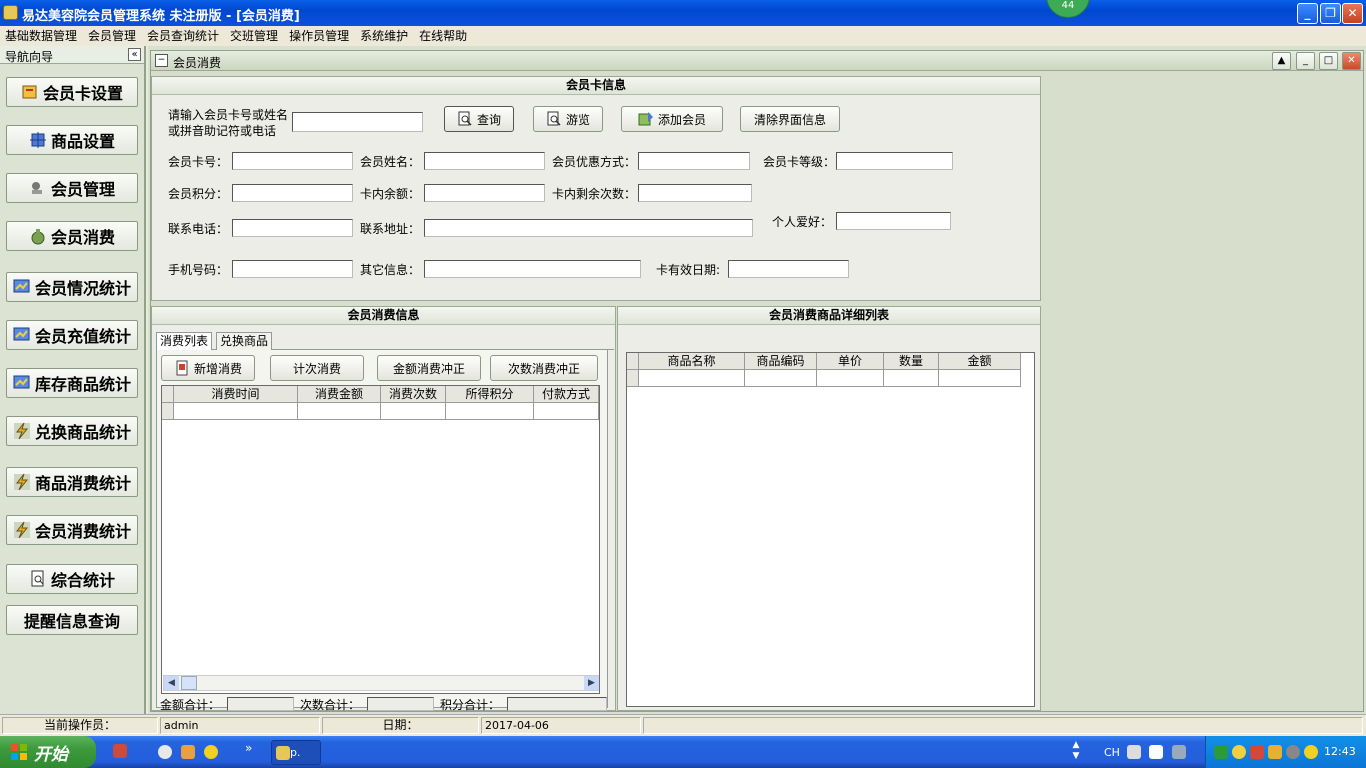 The width and height of the screenshot is (1366, 768). What do you see at coordinates (72, 431) in the screenshot?
I see `nav-exchange-stats: 兑换商品统计` at bounding box center [72, 431].